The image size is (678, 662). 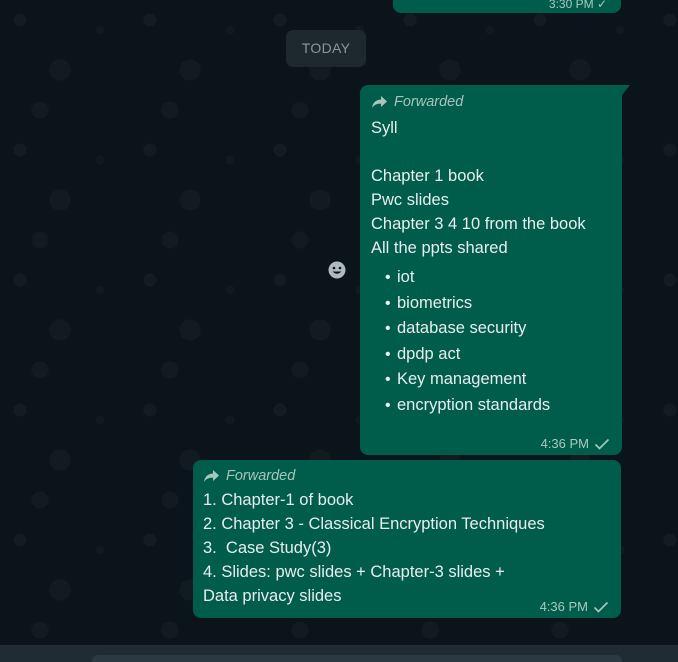 I want to click on single-check-icon: ✓, so click(x=601, y=5).